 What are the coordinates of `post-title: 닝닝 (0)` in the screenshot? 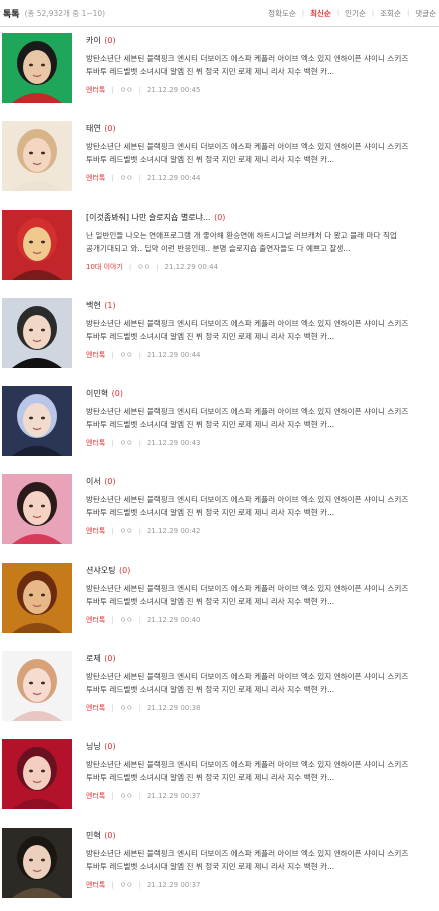 It's located at (251, 746).